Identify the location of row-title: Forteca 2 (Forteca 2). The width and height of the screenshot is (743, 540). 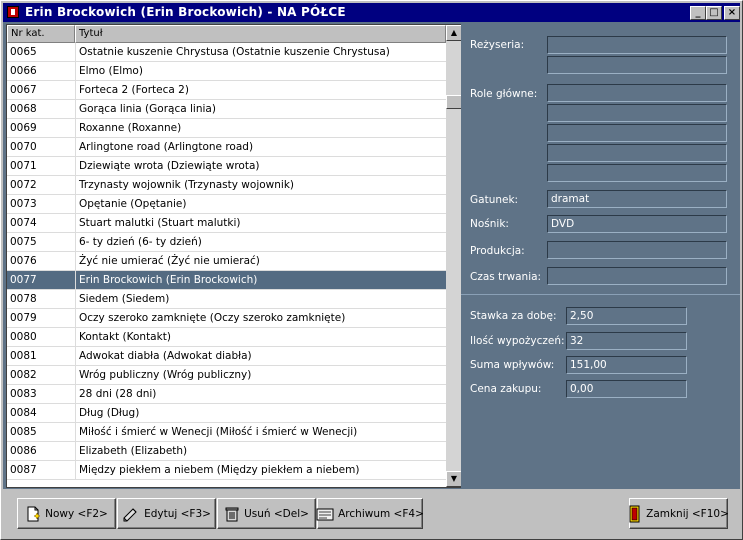
(262, 90).